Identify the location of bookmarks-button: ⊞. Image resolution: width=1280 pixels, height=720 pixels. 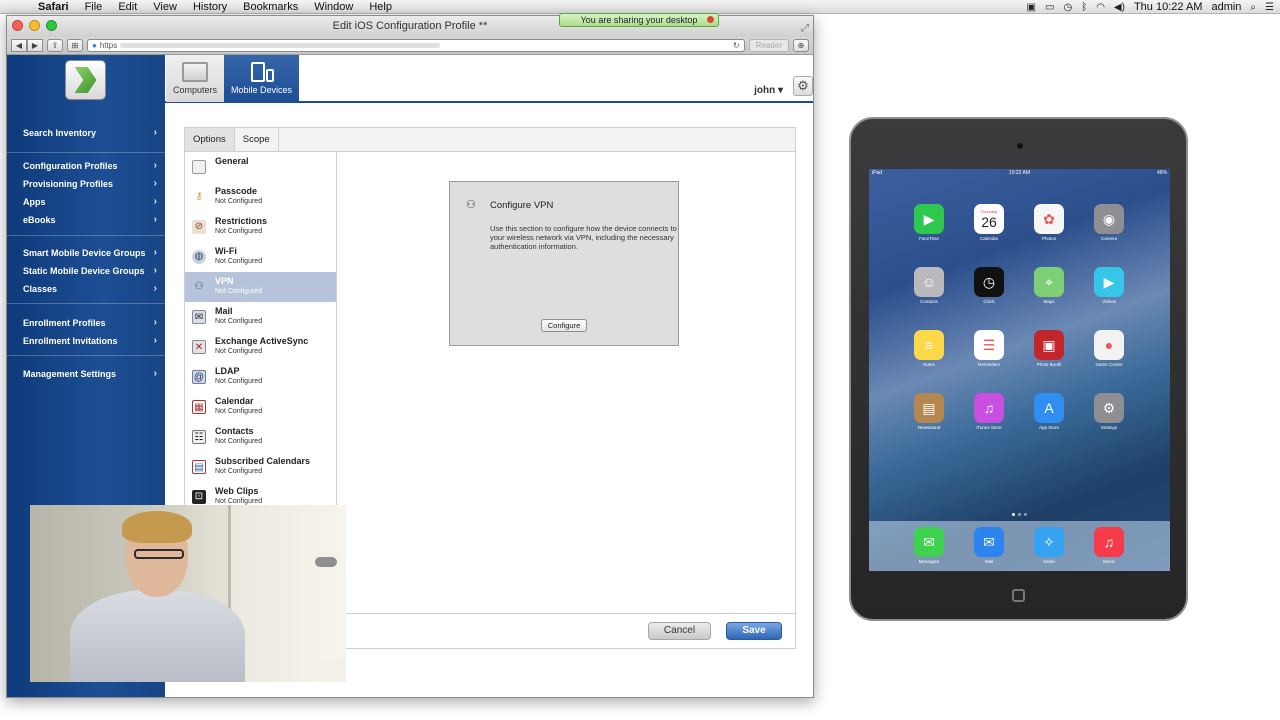
(75, 45).